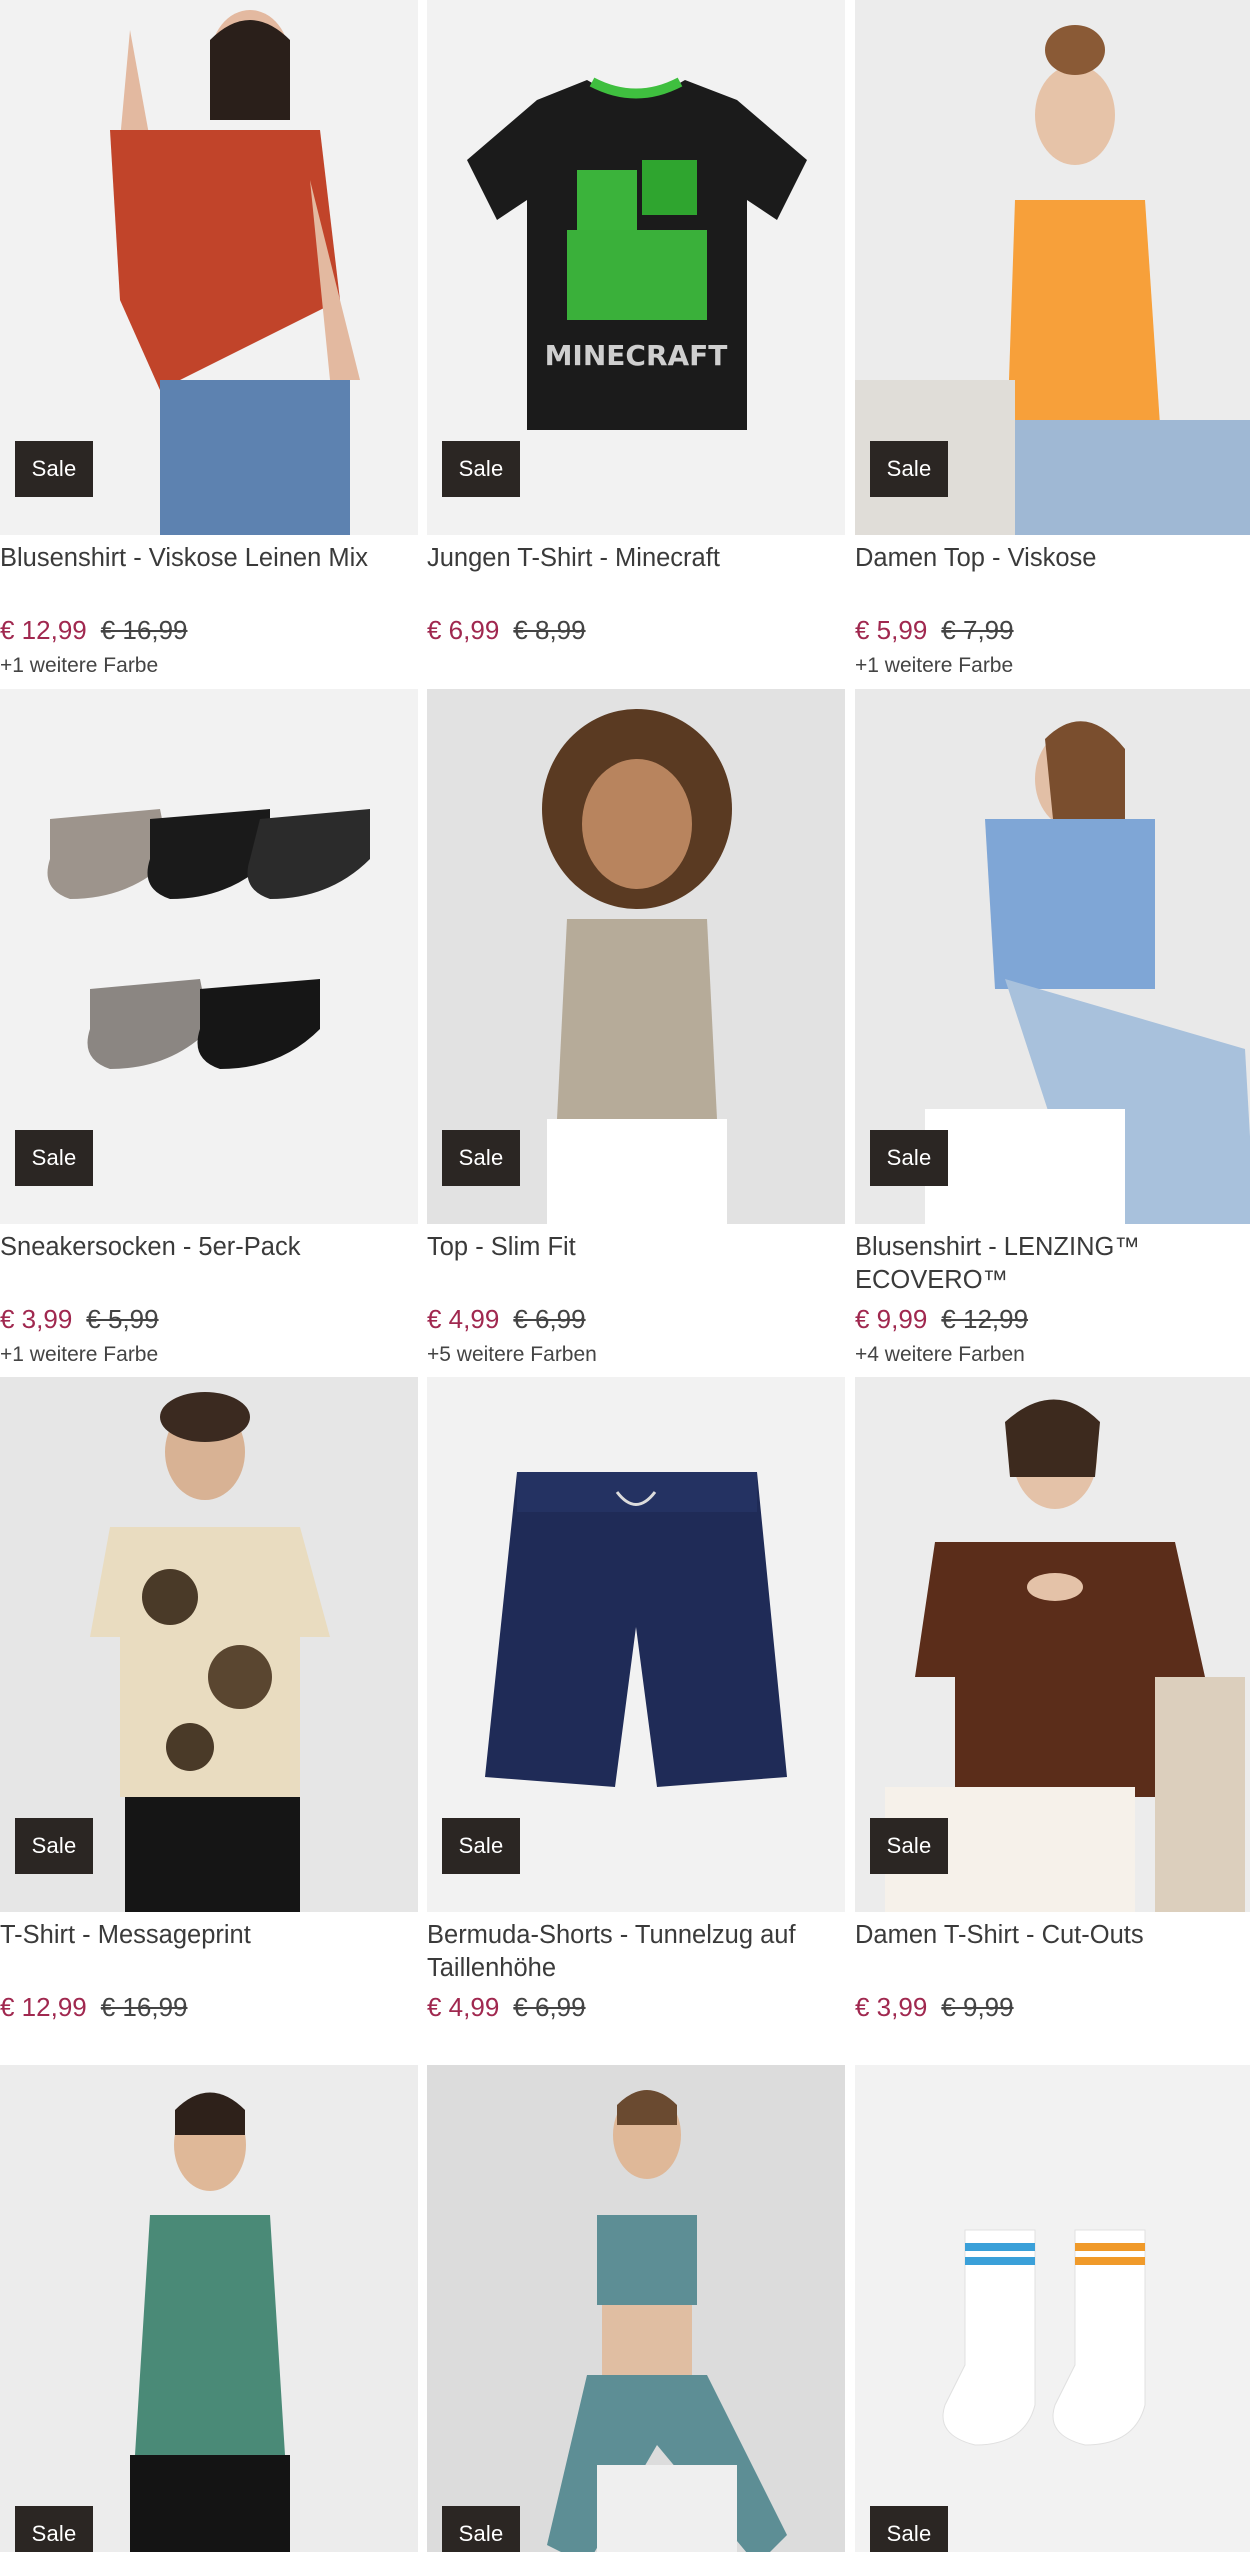 Image resolution: width=1250 pixels, height=2552 pixels. Describe the element at coordinates (209, 558) in the screenshot. I see `product-title: Blusenshirt - Viskose Leinen Mix` at that location.